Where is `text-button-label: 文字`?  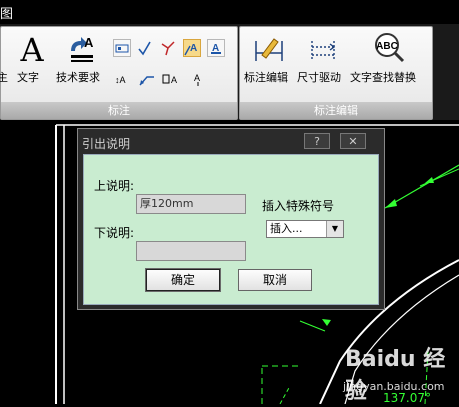 text-button-label: 文字 is located at coordinates (28, 77).